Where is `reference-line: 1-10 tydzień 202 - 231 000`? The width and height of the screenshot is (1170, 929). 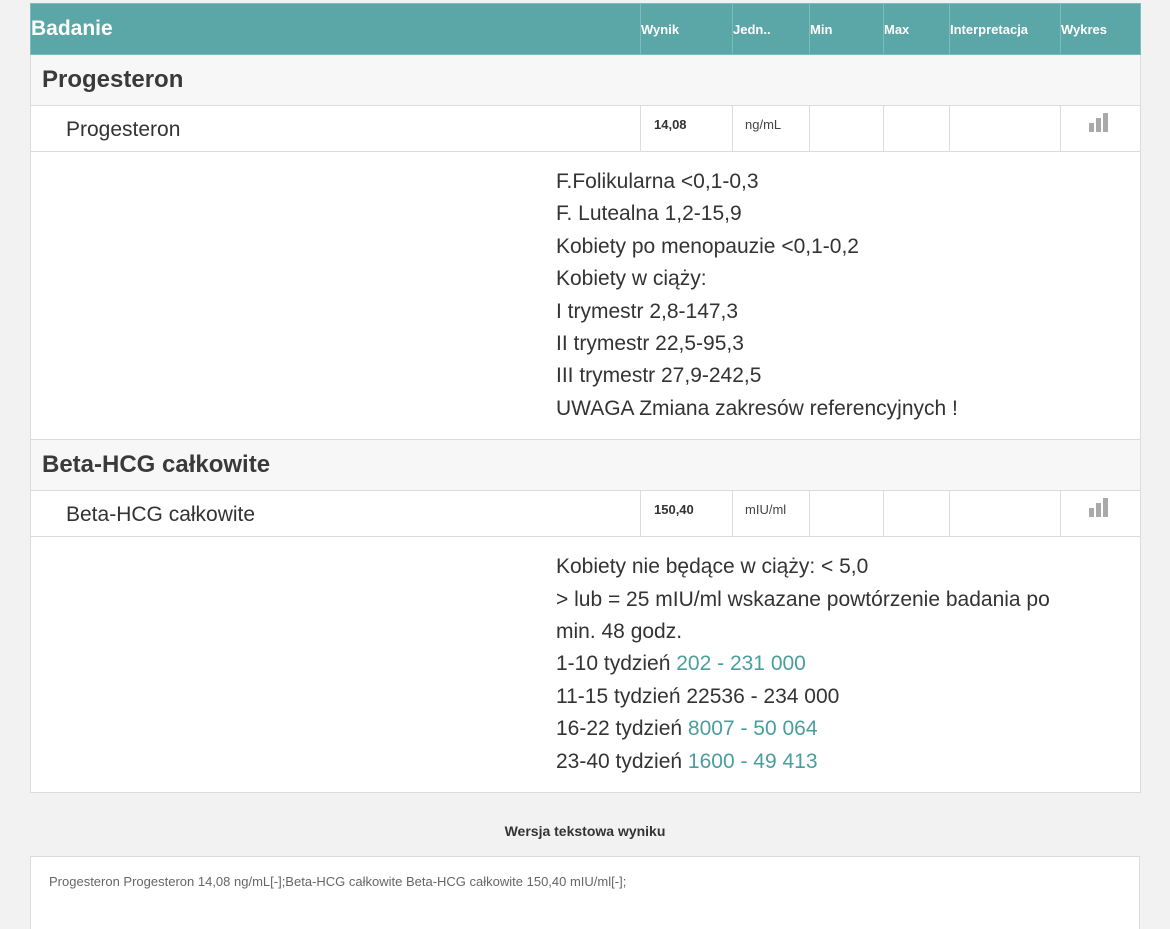 reference-line: 1-10 tydzień 202 - 231 000 is located at coordinates (681, 664).